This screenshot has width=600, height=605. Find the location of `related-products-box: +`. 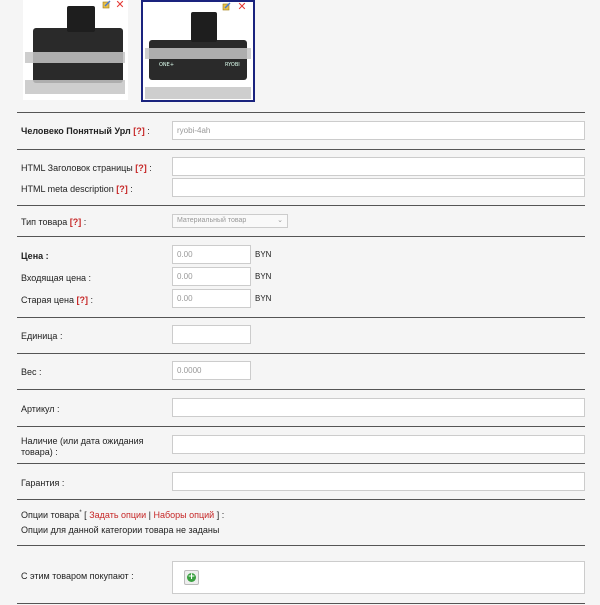

related-products-box: + is located at coordinates (378, 577).